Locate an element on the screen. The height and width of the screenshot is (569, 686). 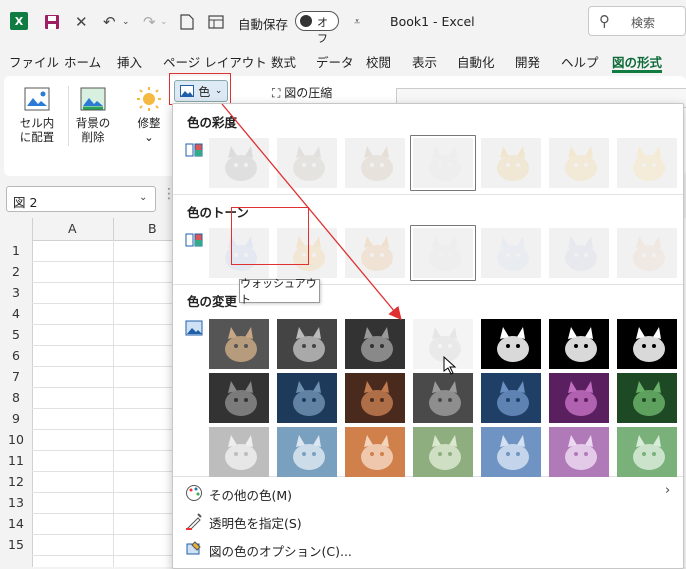
name-box: 図 2 ⌄ is located at coordinates (81, 199).